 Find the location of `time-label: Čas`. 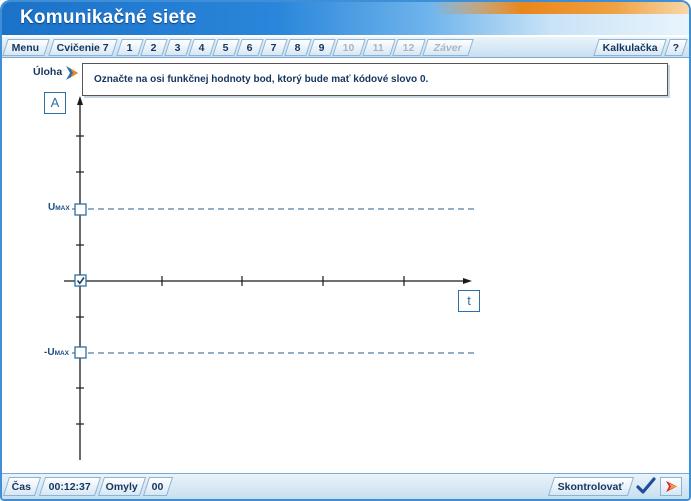

time-label: Čas is located at coordinates (22, 486).